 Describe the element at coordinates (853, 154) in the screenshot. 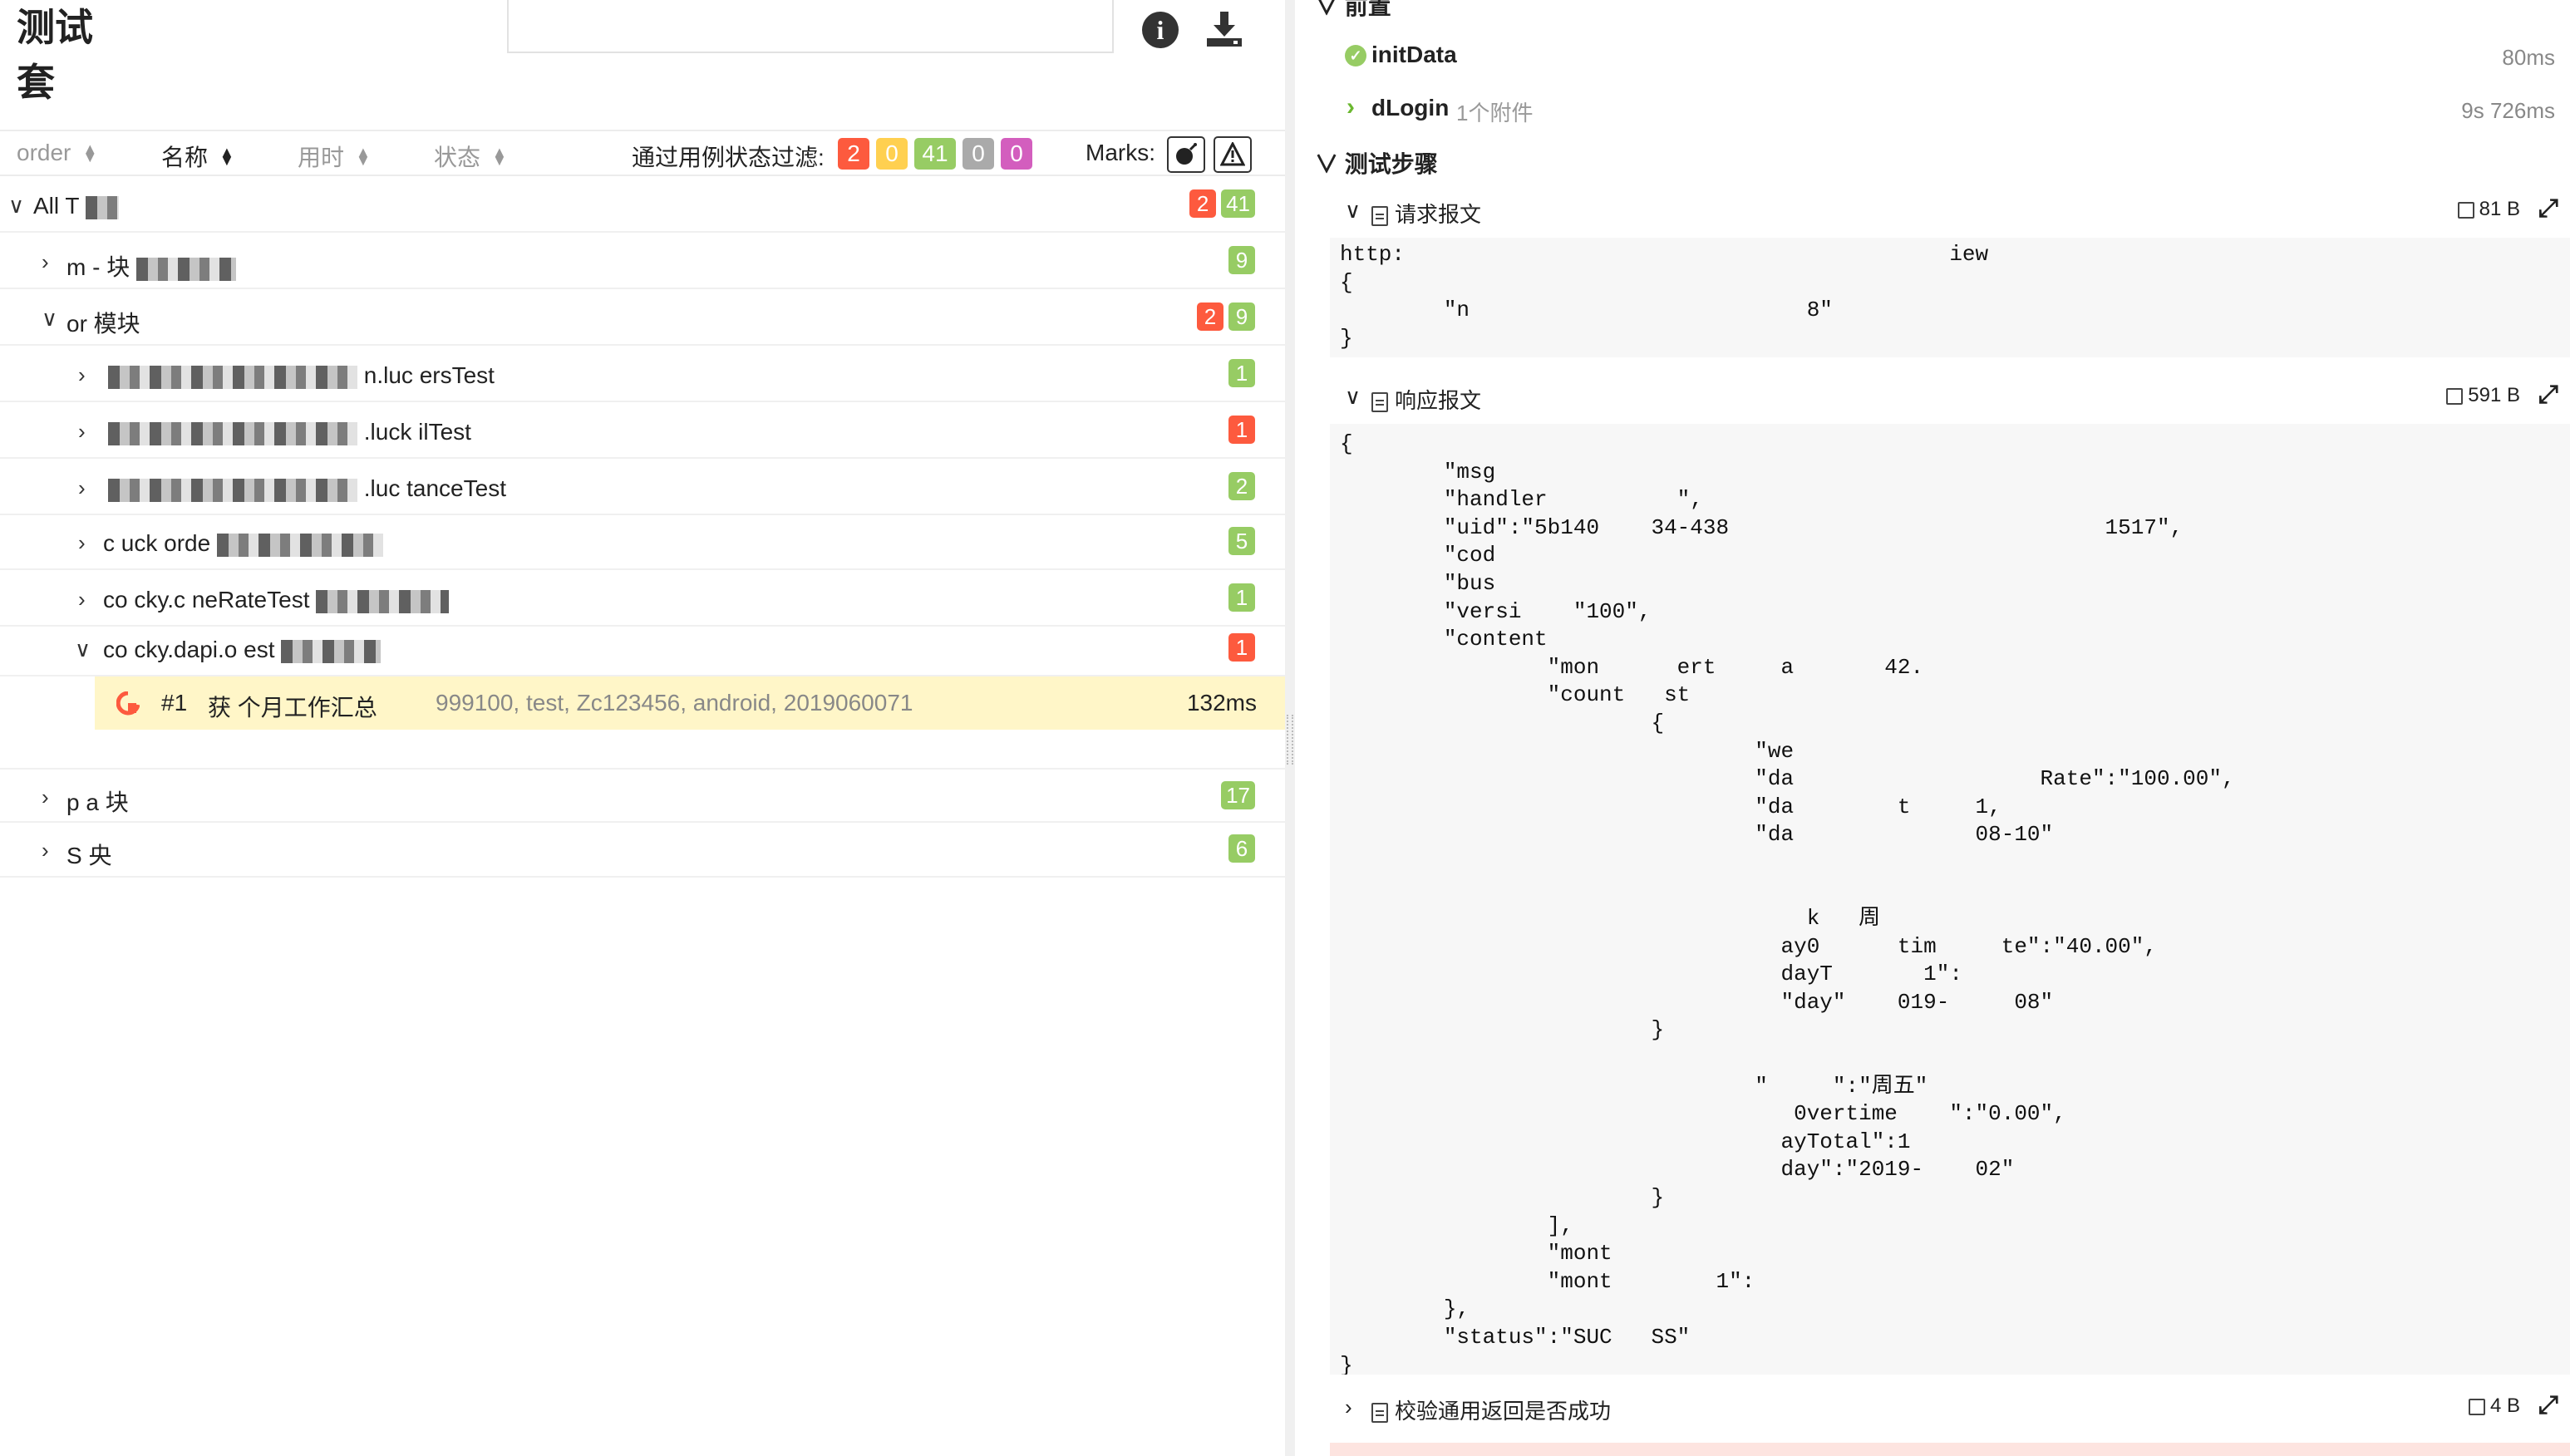

I see `filter-failed-toggle: 2` at that location.